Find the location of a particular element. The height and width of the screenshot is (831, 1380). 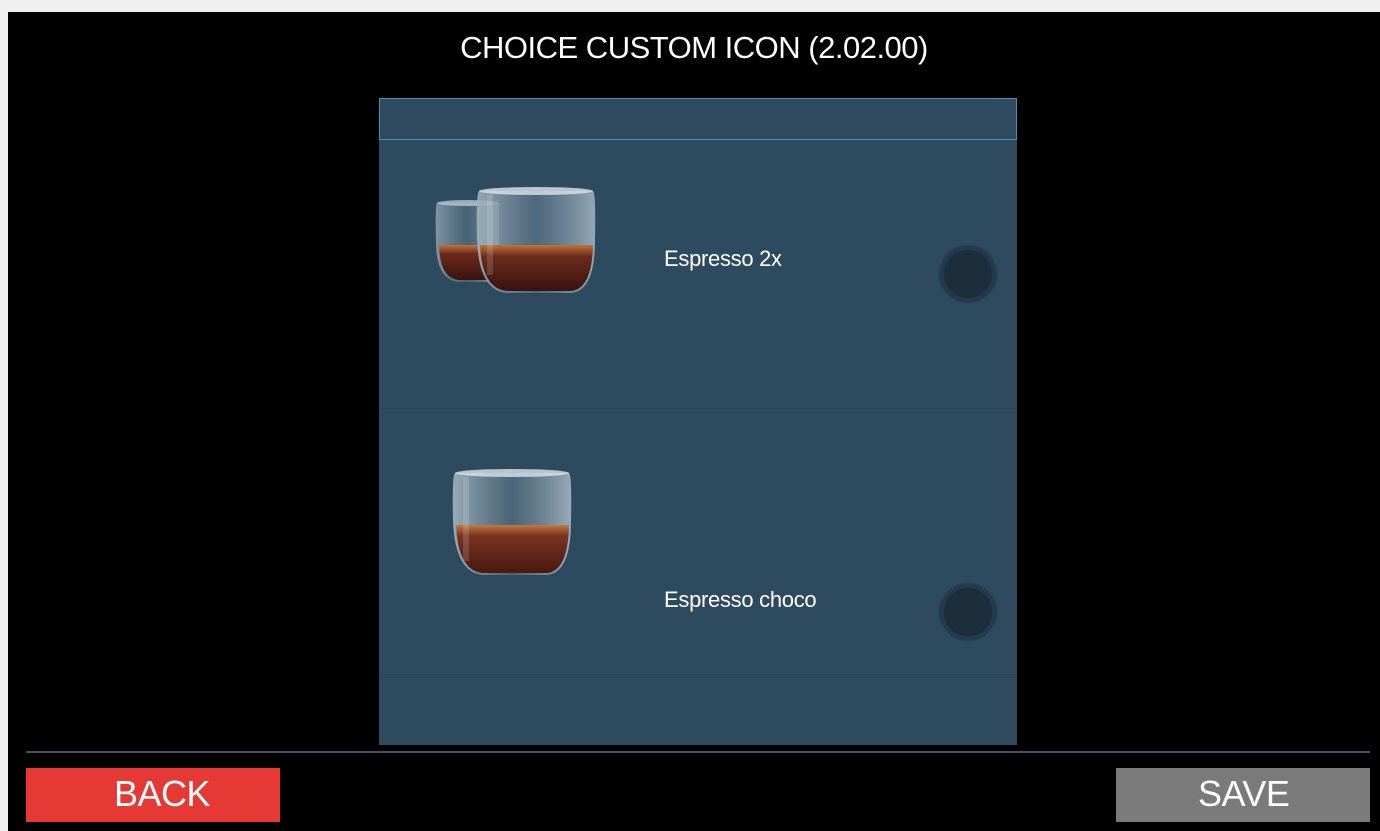

double-espresso-glass-icon is located at coordinates (515, 240).